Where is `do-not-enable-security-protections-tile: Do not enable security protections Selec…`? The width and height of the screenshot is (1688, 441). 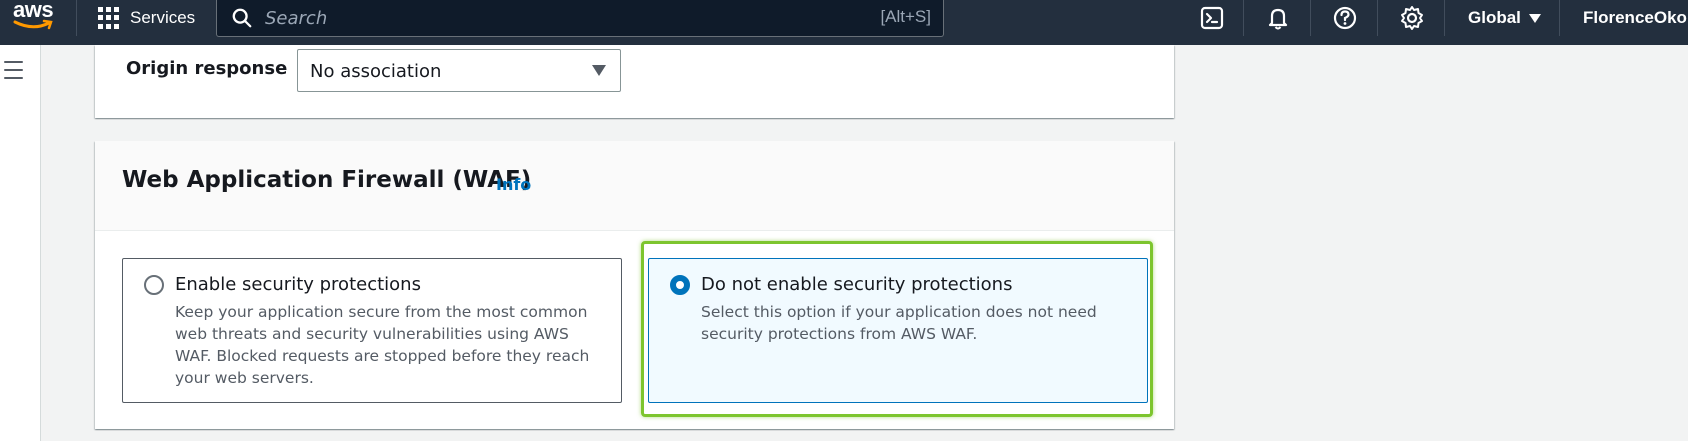 do-not-enable-security-protections-tile: Do not enable security protections Selec… is located at coordinates (898, 330).